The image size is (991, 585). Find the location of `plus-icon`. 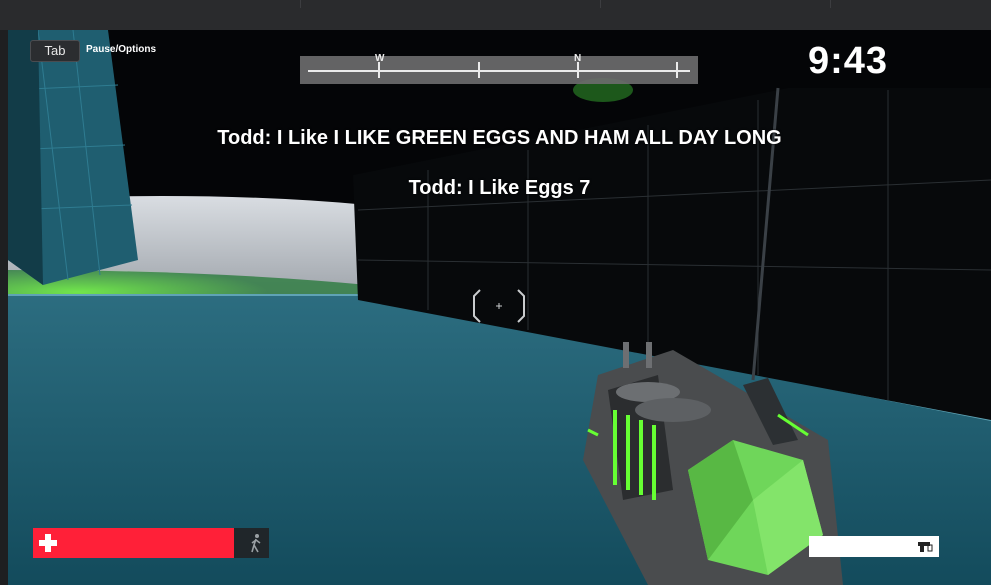

plus-icon is located at coordinates (48, 543).